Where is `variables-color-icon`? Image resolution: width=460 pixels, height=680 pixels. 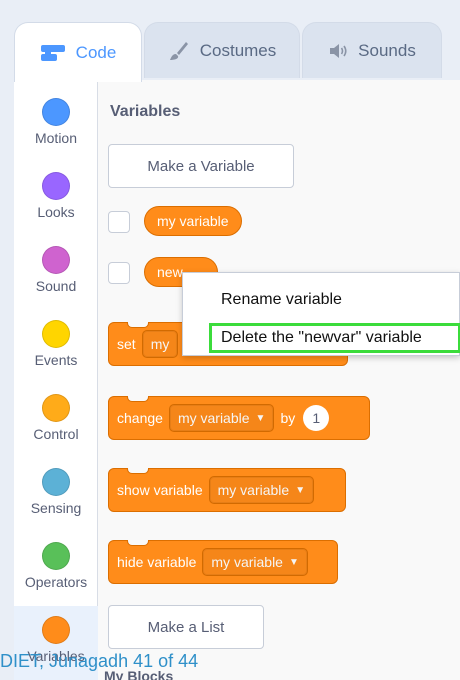
variables-color-icon is located at coordinates (56, 630).